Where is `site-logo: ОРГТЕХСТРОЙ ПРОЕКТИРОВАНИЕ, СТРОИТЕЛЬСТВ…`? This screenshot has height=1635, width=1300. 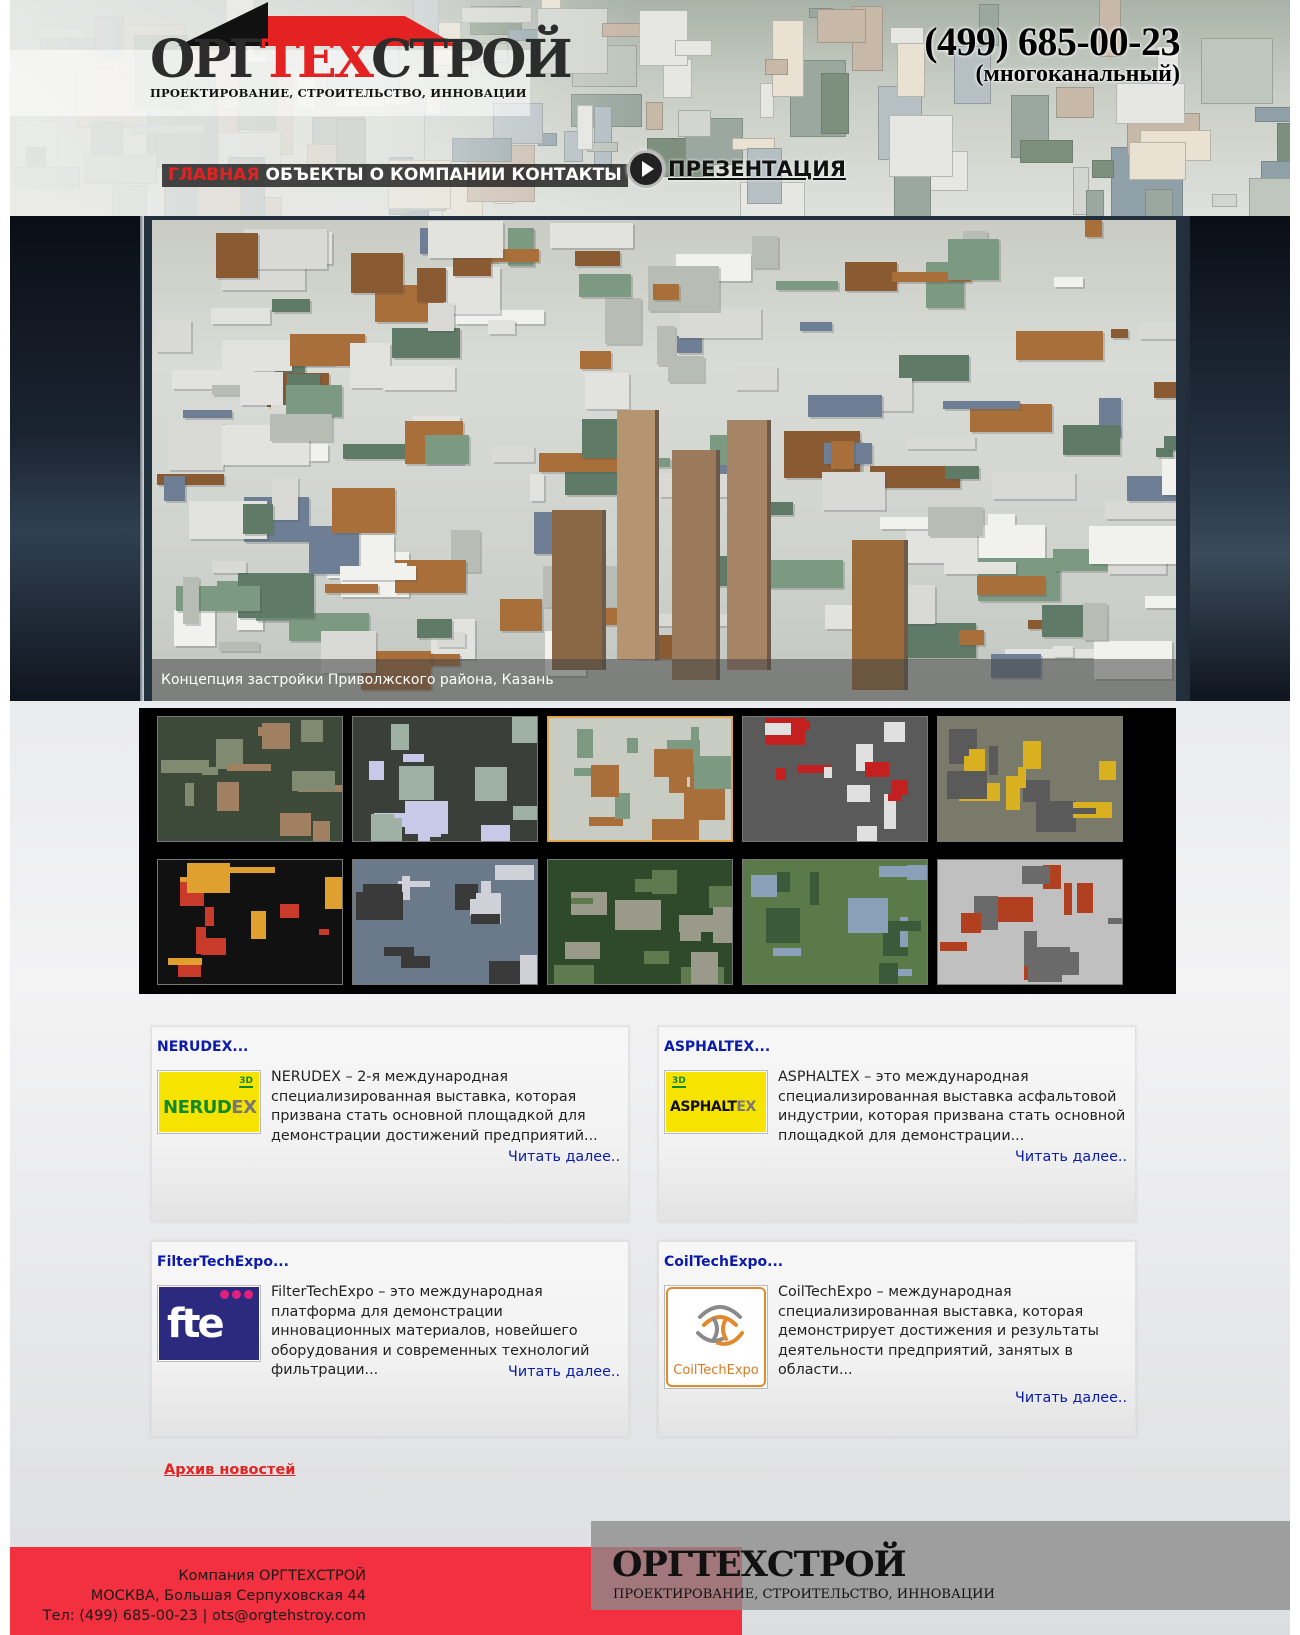 site-logo: ОРГТЕХСТРОЙ ПРОЕКТИРОВАНИЕ, СТРОИТЕЛЬСТВ… is located at coordinates (356, 55).